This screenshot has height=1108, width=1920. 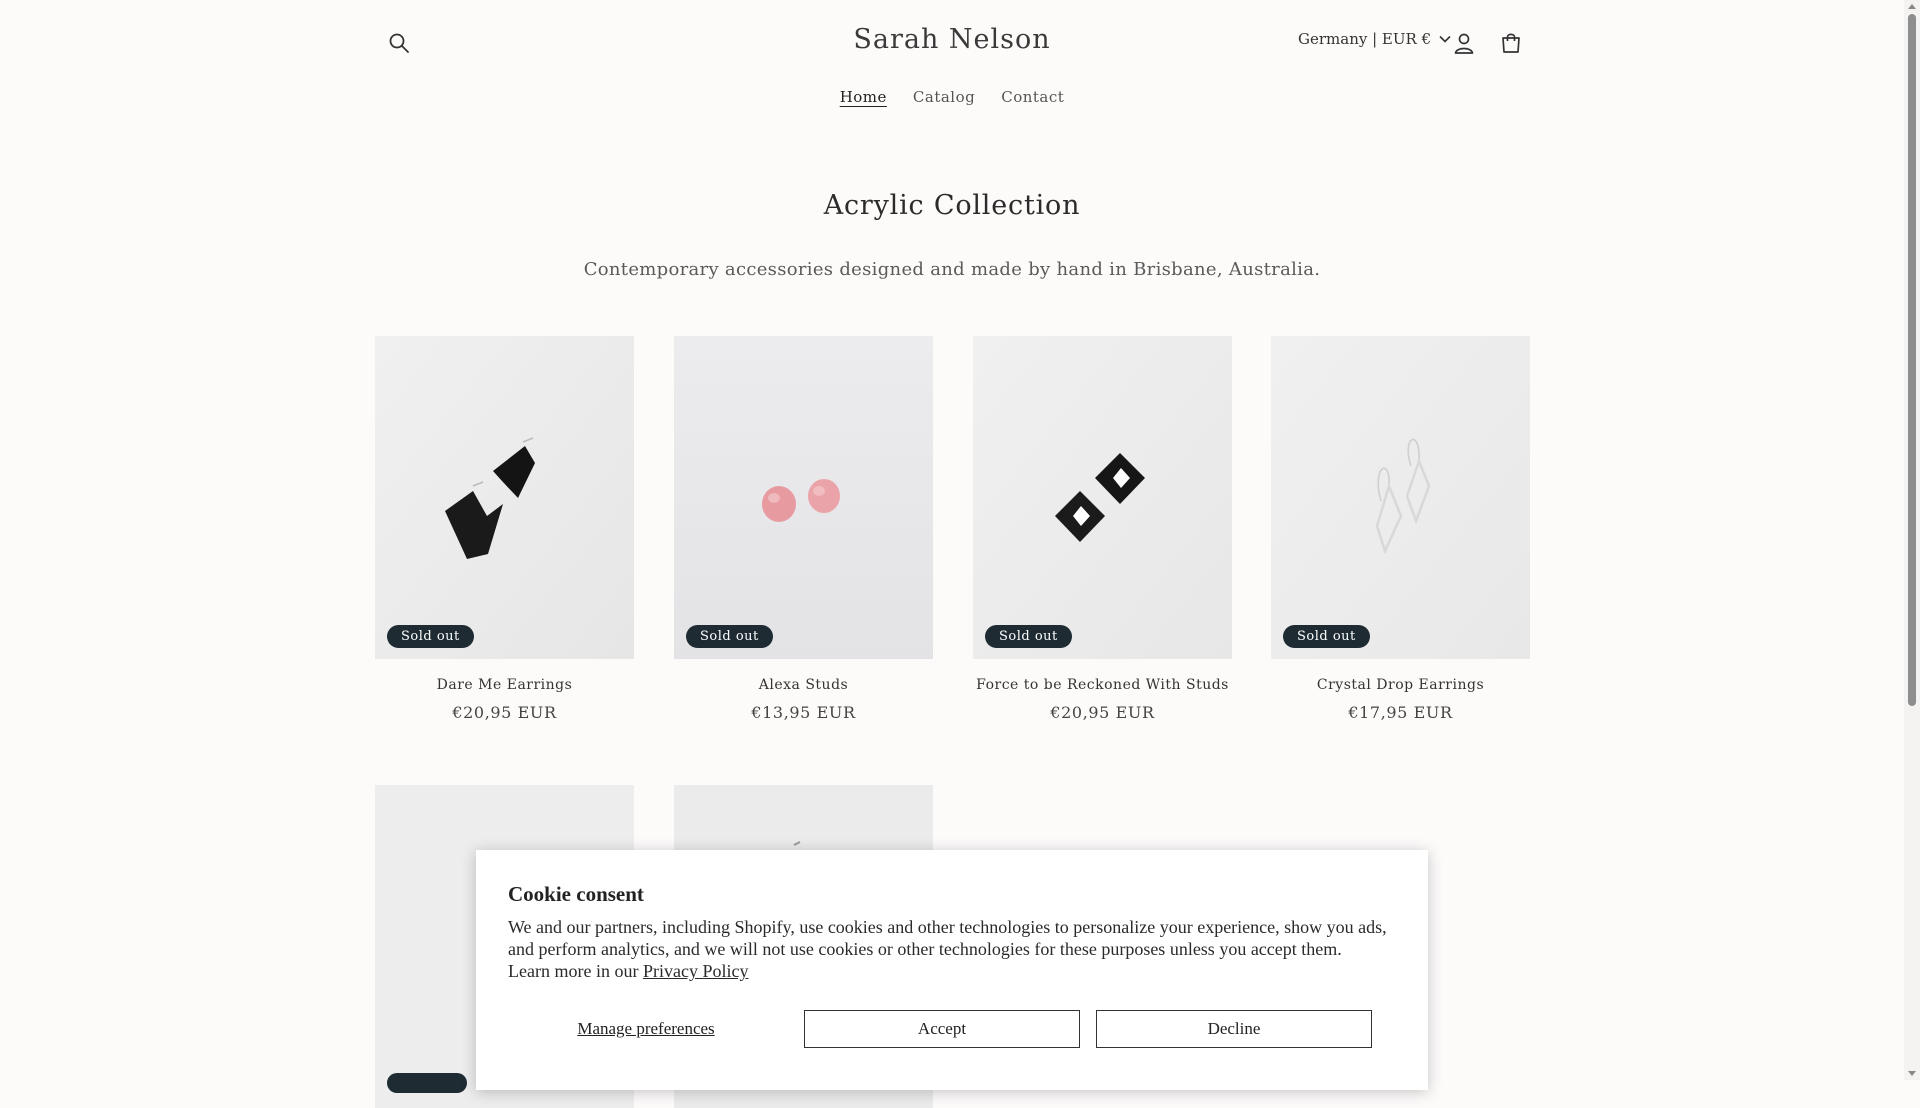 I want to click on search-button, so click(x=399, y=43).